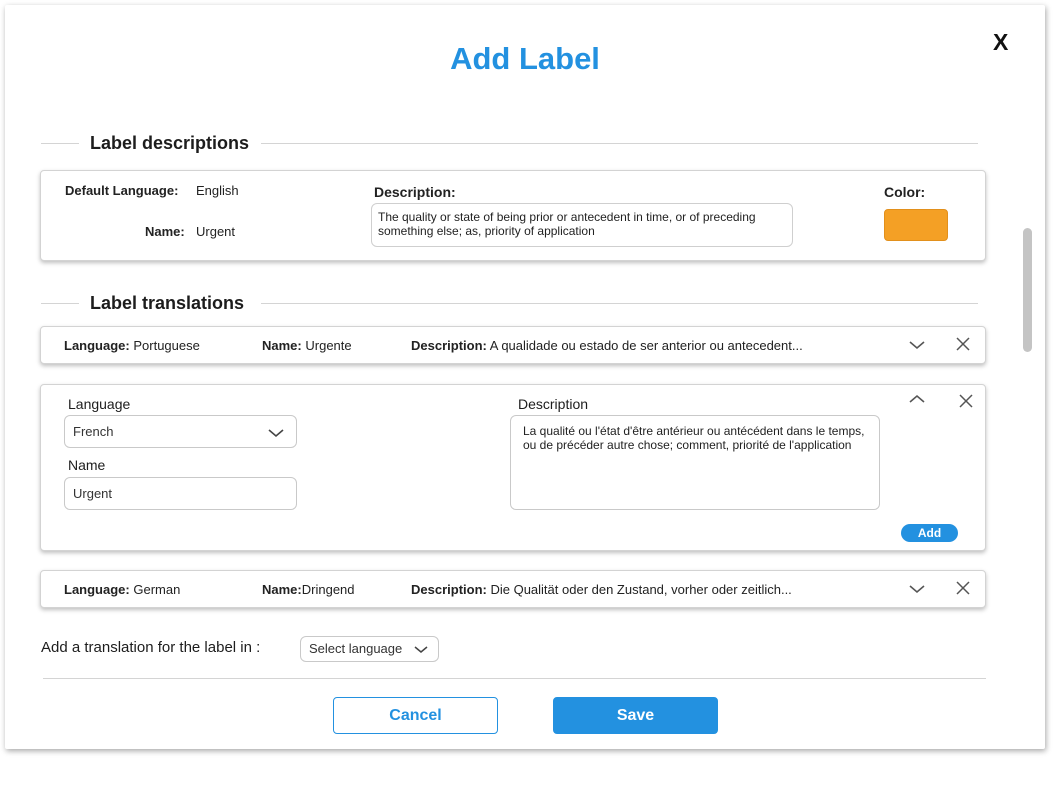 This screenshot has width=1058, height=808. I want to click on add-translation-button: Add, so click(929, 533).